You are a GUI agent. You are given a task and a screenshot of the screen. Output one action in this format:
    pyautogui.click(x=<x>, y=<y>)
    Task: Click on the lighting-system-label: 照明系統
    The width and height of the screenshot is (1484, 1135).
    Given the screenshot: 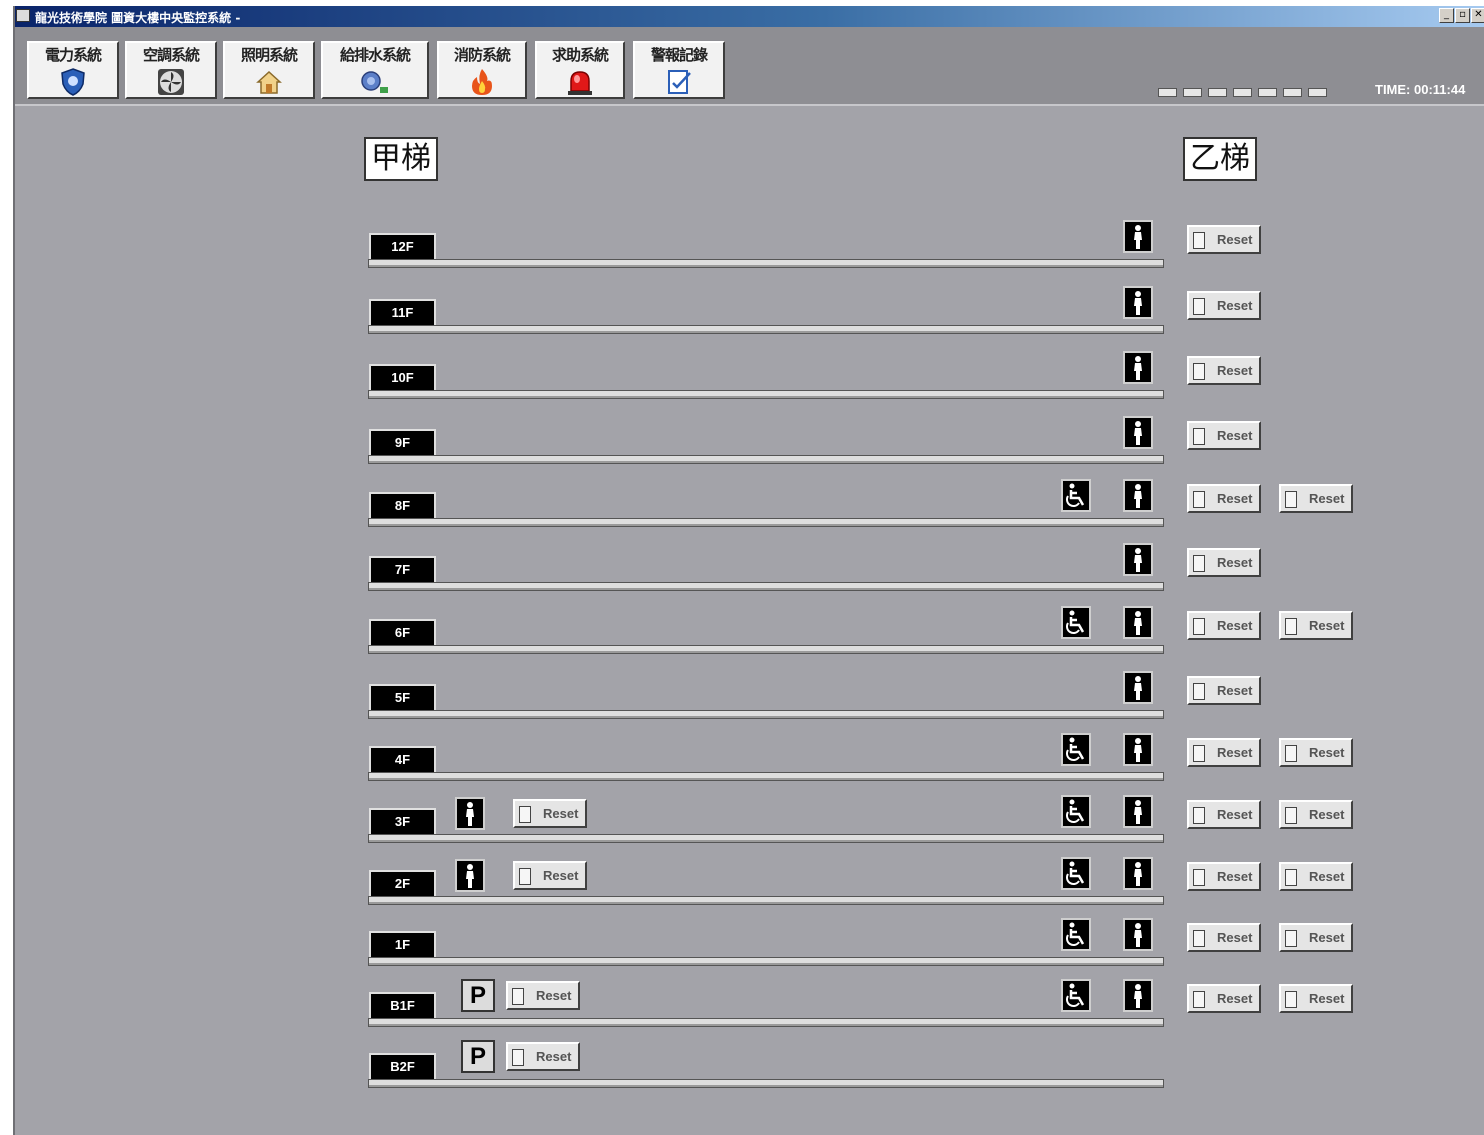 What is the action you would take?
    pyautogui.click(x=269, y=55)
    